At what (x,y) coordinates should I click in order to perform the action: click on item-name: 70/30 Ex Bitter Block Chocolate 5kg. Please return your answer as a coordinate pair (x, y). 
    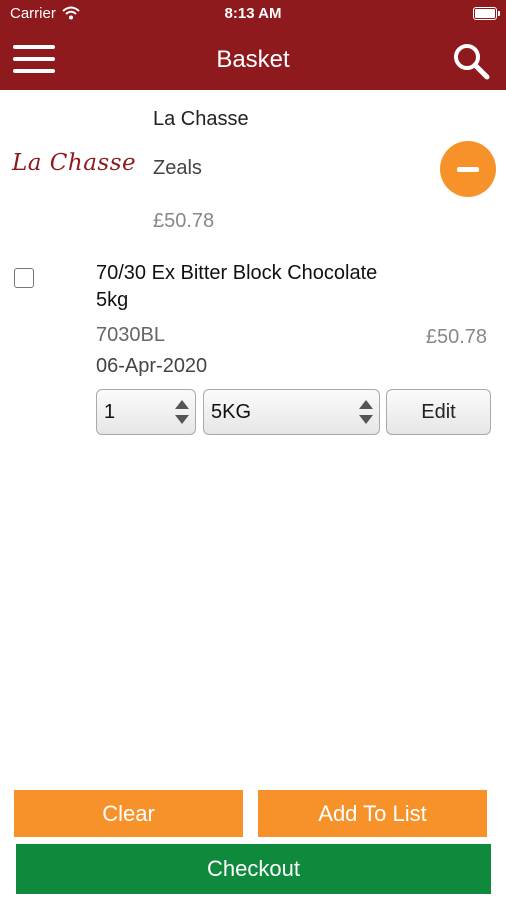
    Looking at the image, I should click on (237, 286).